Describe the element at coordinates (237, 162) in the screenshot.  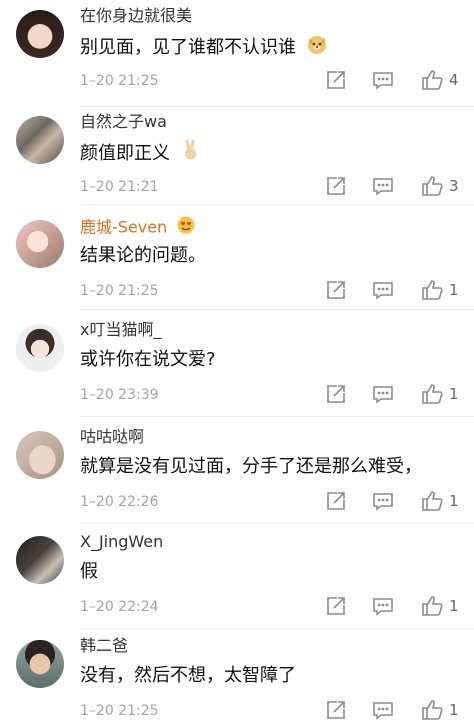
I see `comment-item: 自然之子wa 颜值即正义 1–20 21:21 3` at that location.